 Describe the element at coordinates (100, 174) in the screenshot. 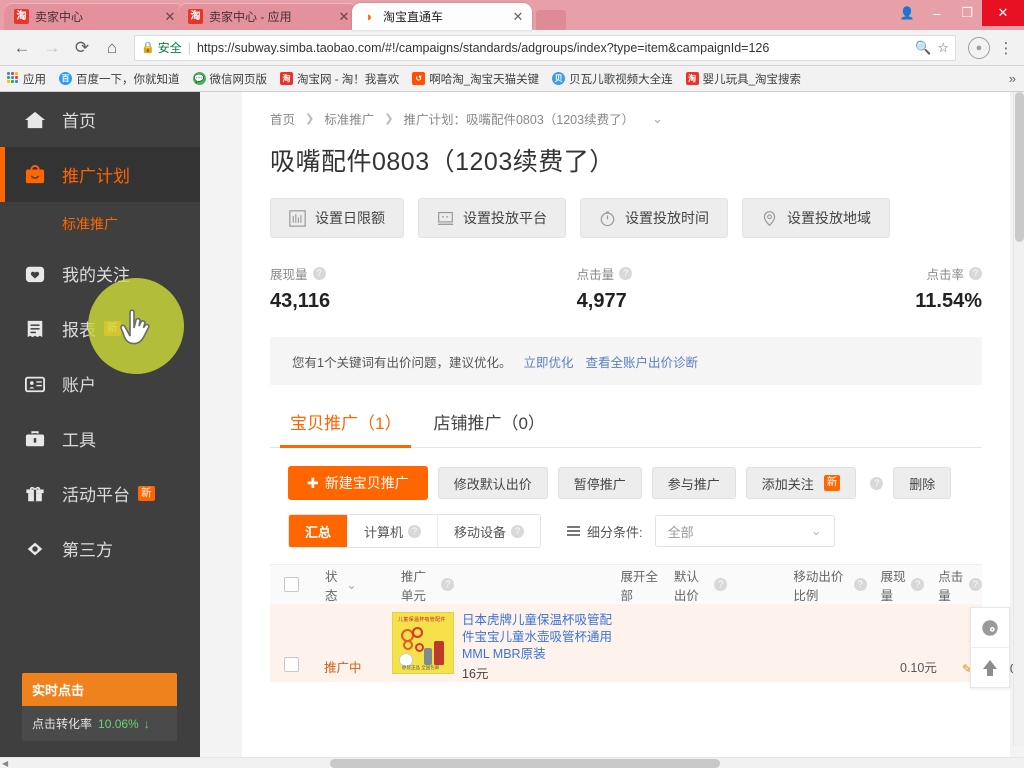

I see `sidebar-item-campaign: 推广计划` at that location.